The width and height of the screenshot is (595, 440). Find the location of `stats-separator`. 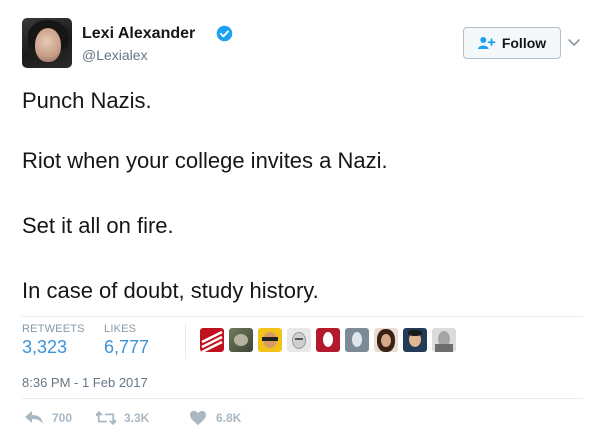

stats-separator is located at coordinates (185, 341).